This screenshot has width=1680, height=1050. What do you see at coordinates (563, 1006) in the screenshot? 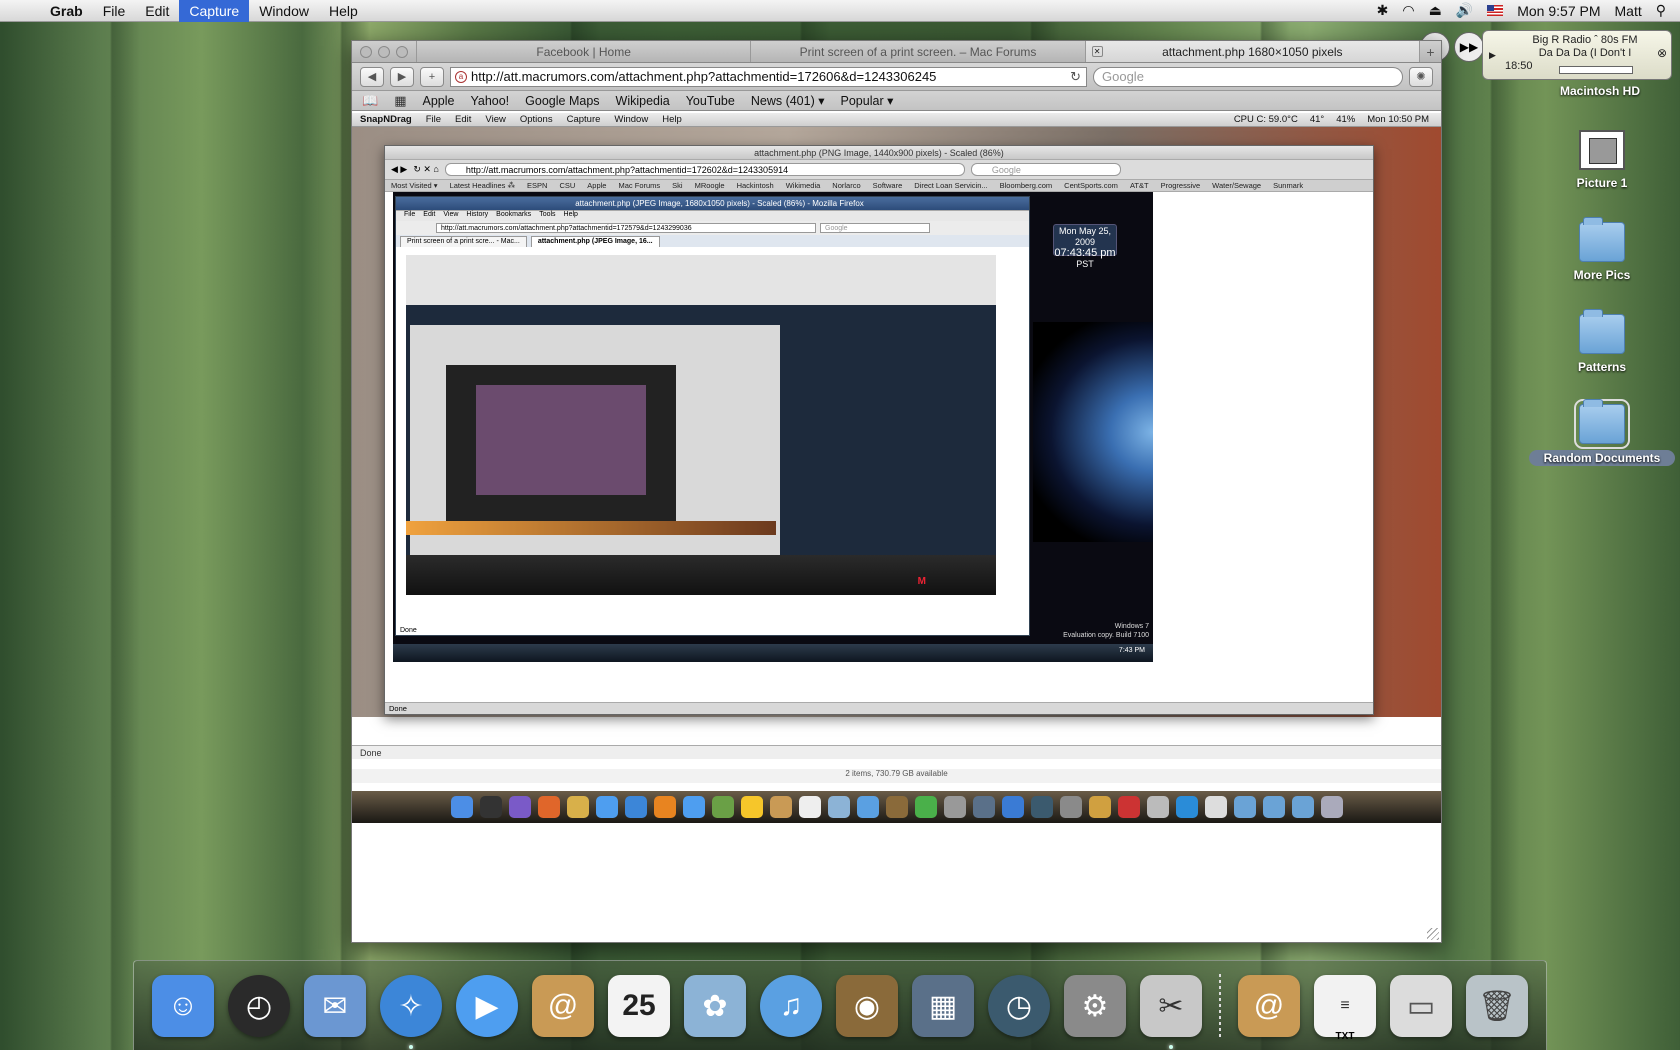
I see `dock-address-book: @` at bounding box center [563, 1006].